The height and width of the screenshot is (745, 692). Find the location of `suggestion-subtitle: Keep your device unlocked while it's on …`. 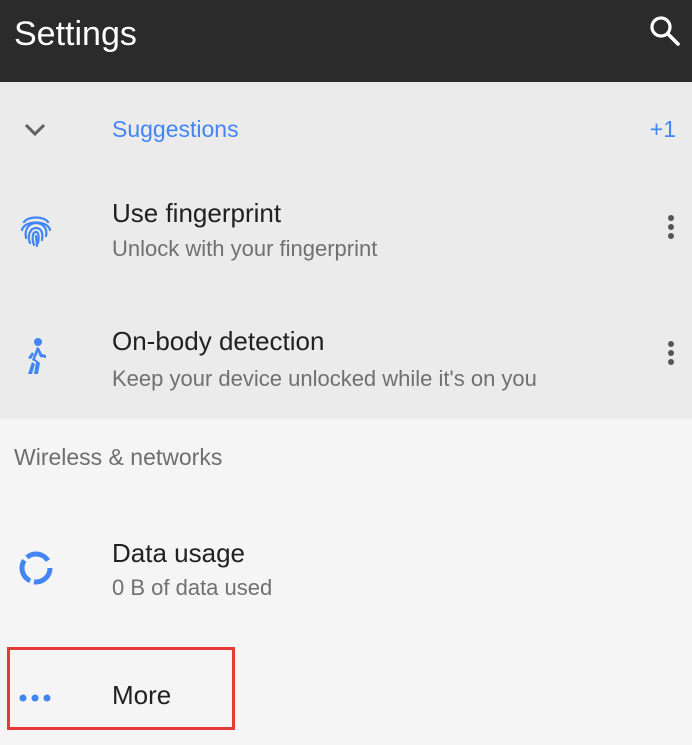

suggestion-subtitle: Keep your device unlocked while it's on … is located at coordinates (324, 378).